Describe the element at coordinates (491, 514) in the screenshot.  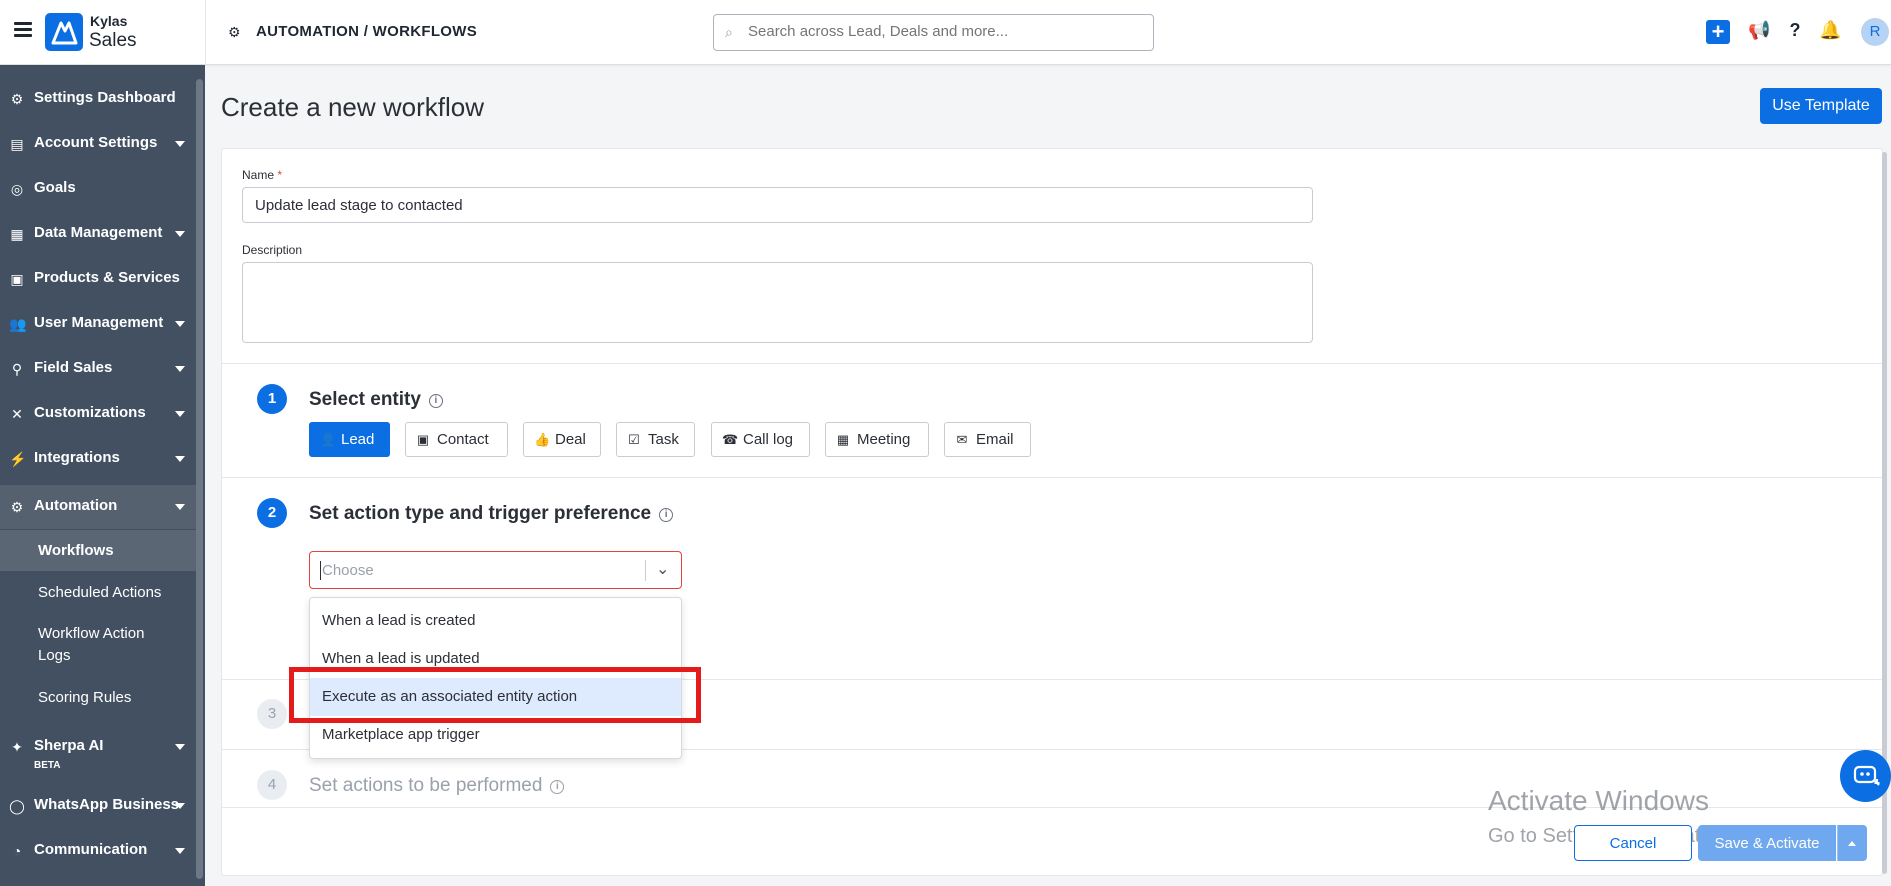
I see `step-title-action-type: Set action type and trigger preference i` at that location.